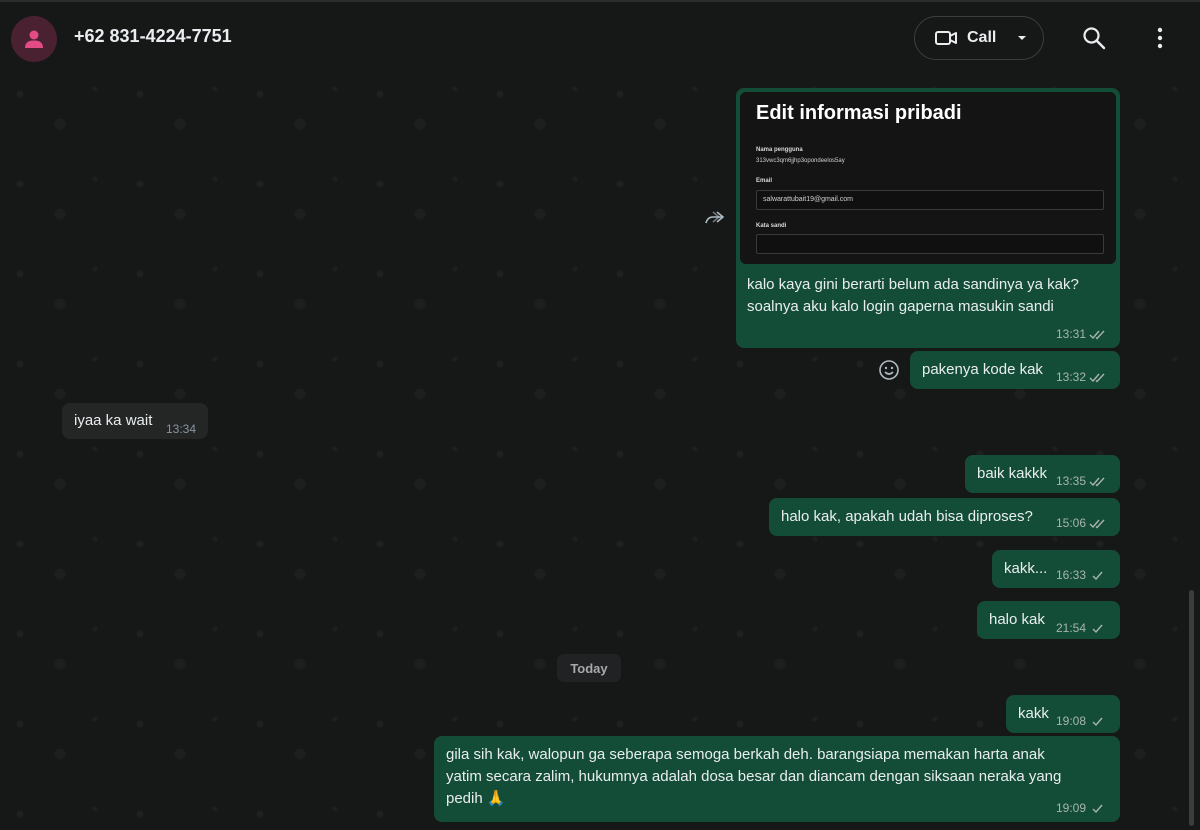  Describe the element at coordinates (476, 798) in the screenshot. I see `message-line: pedih 🙏` at that location.